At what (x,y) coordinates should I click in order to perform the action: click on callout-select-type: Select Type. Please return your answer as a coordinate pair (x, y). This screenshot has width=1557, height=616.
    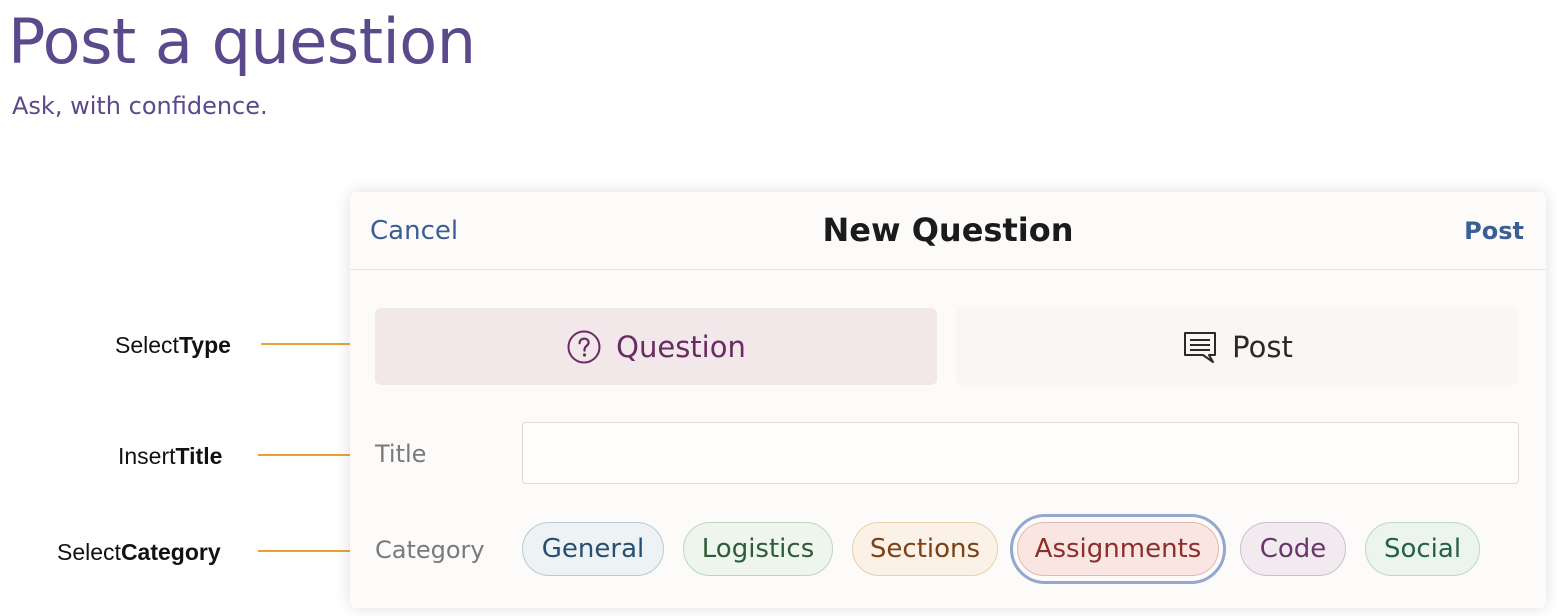
    Looking at the image, I should click on (173, 345).